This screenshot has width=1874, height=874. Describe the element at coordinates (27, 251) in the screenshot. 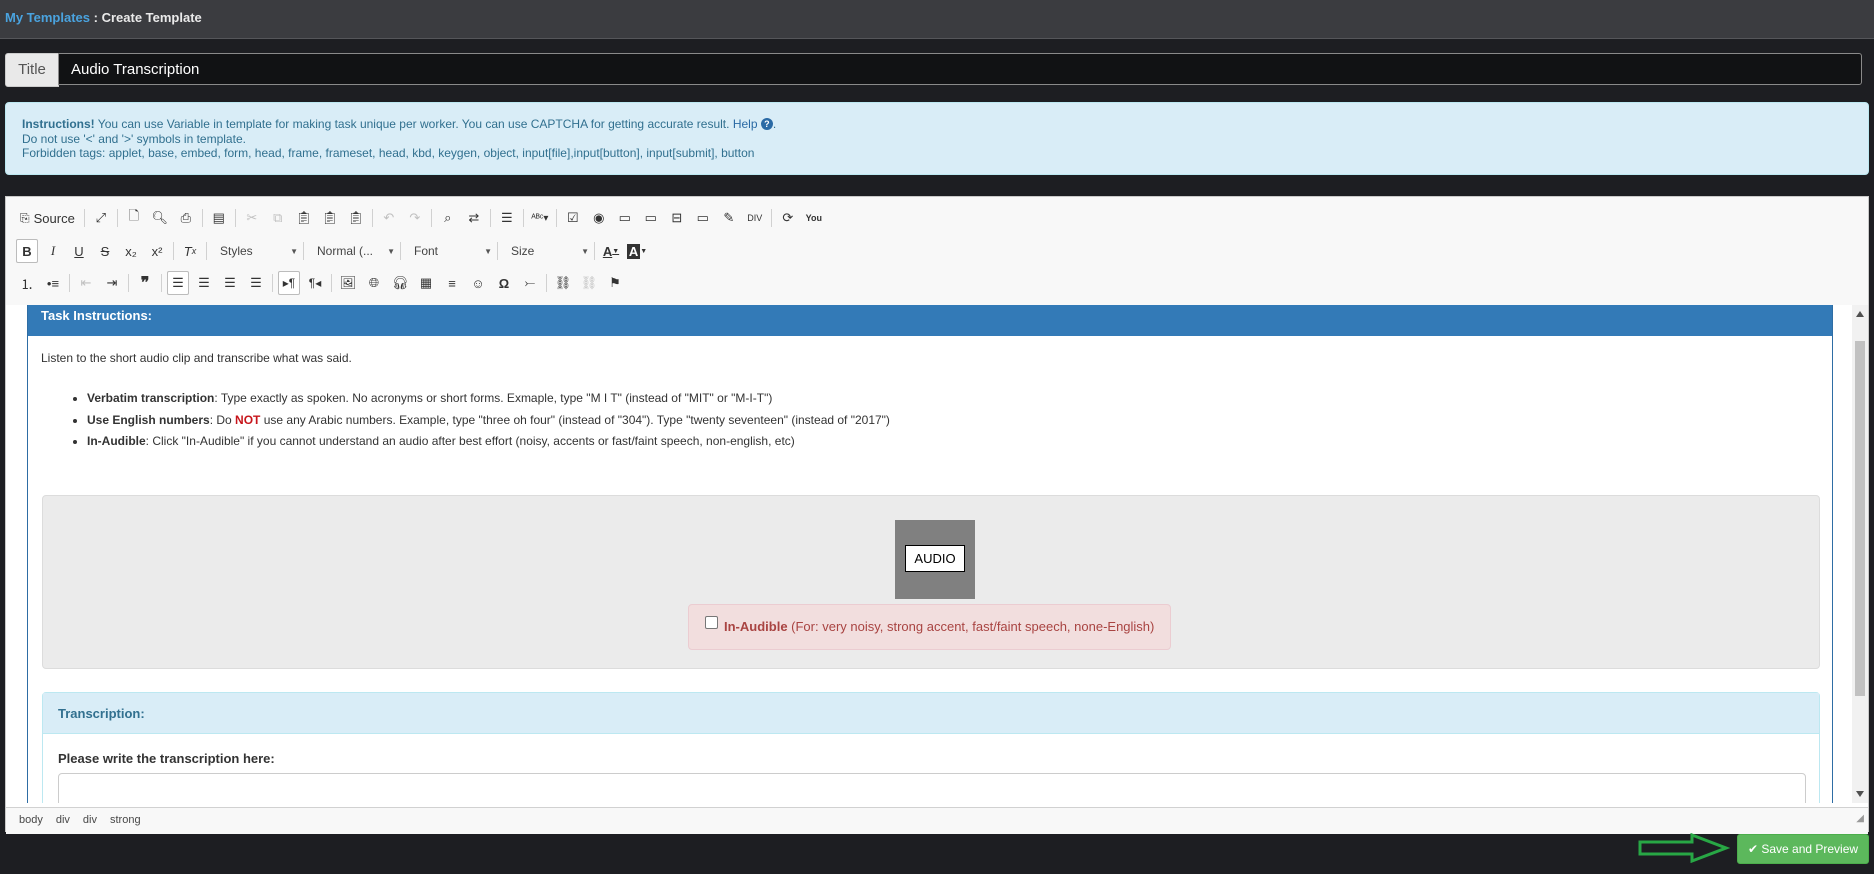

I see `bold-icon: B` at that location.